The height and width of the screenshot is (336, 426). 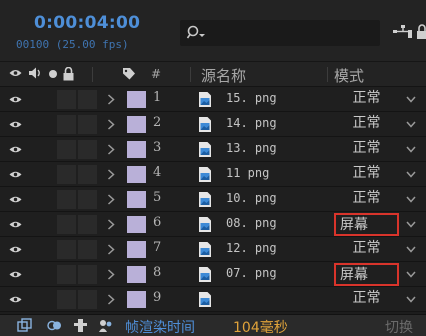 What do you see at coordinates (213, 299) in the screenshot?
I see `layer-row: 9 正常` at bounding box center [213, 299].